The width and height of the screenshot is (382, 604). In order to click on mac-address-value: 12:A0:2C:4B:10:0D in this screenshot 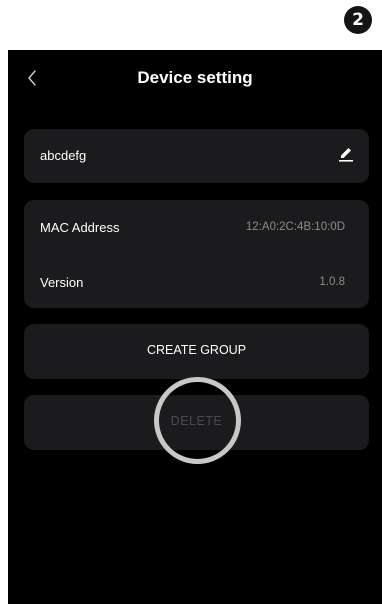, I will do `click(295, 227)`.